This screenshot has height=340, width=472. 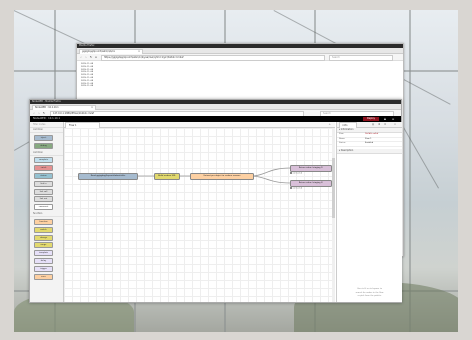 What do you see at coordinates (54, 118) in the screenshot?
I see `host-label: 10.1.10.1` at bounding box center [54, 118].